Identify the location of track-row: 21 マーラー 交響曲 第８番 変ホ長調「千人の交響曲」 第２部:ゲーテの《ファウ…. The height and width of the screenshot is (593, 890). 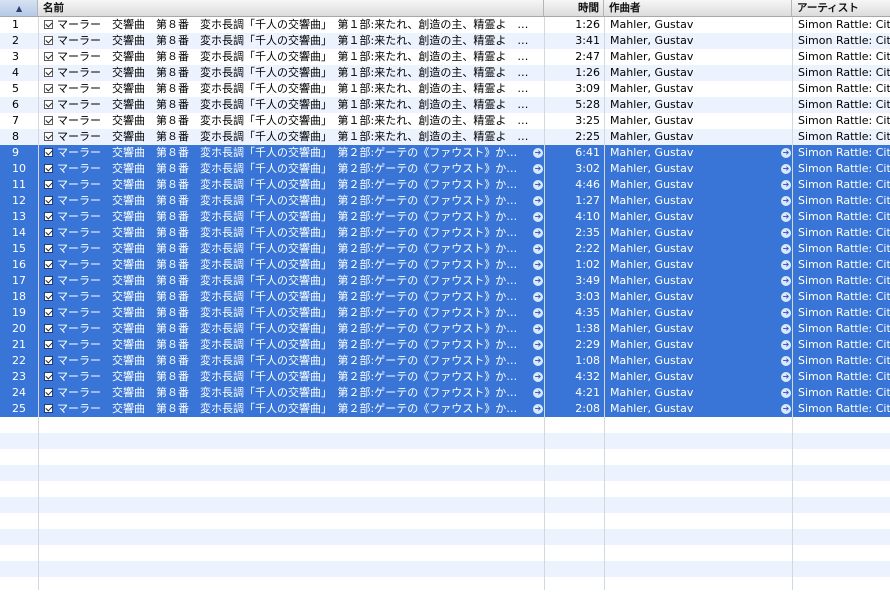
(445, 345).